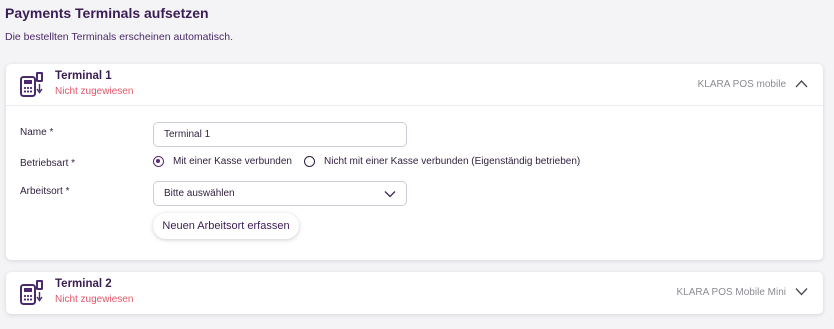  Describe the element at coordinates (48, 163) in the screenshot. I see `operating-mode-label: Betriebsart *` at that location.